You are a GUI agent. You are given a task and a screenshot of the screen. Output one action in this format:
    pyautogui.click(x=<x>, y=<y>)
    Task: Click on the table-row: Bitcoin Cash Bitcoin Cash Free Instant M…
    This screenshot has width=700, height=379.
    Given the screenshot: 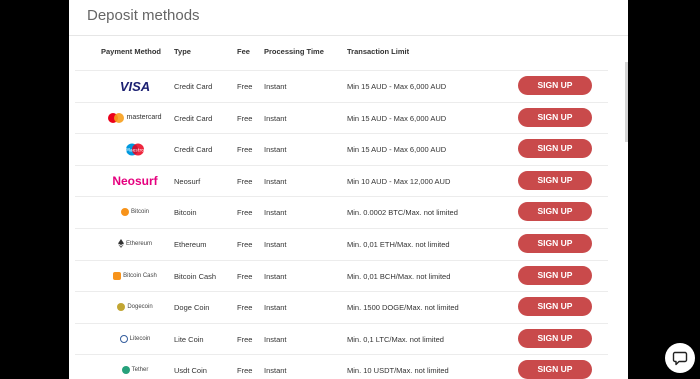 What is the action you would take?
    pyautogui.click(x=341, y=275)
    